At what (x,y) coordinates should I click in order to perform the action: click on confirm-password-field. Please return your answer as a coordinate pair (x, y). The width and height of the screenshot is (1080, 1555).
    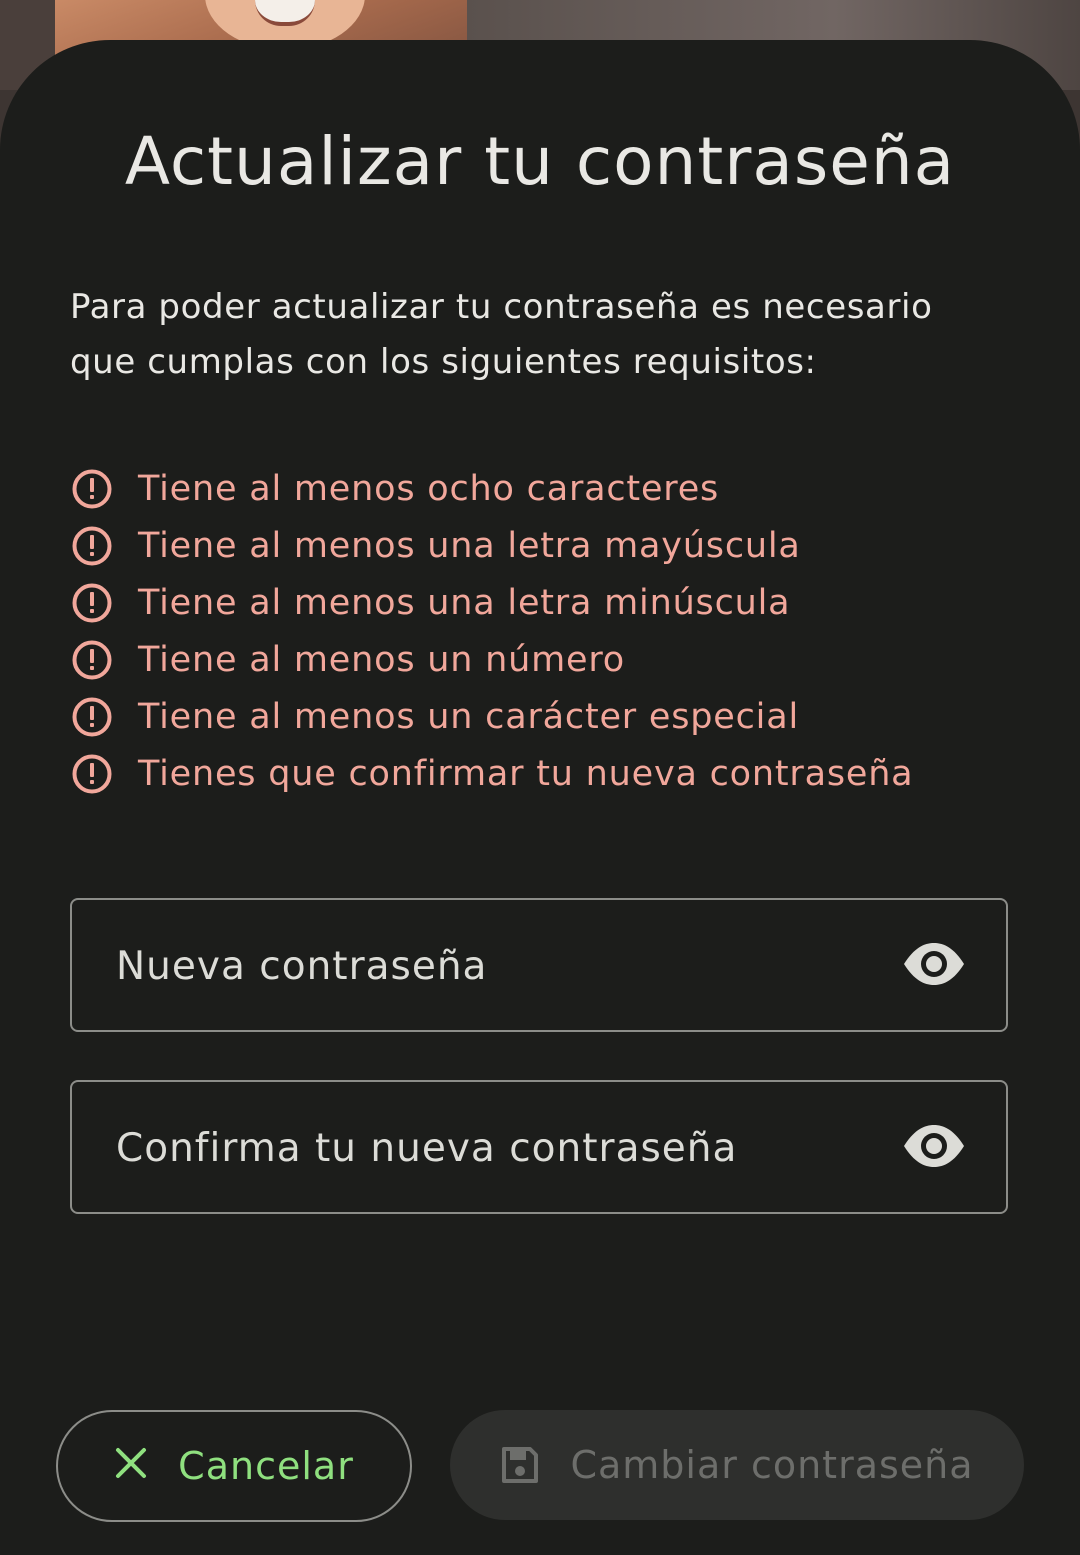
    Looking at the image, I should click on (539, 1147).